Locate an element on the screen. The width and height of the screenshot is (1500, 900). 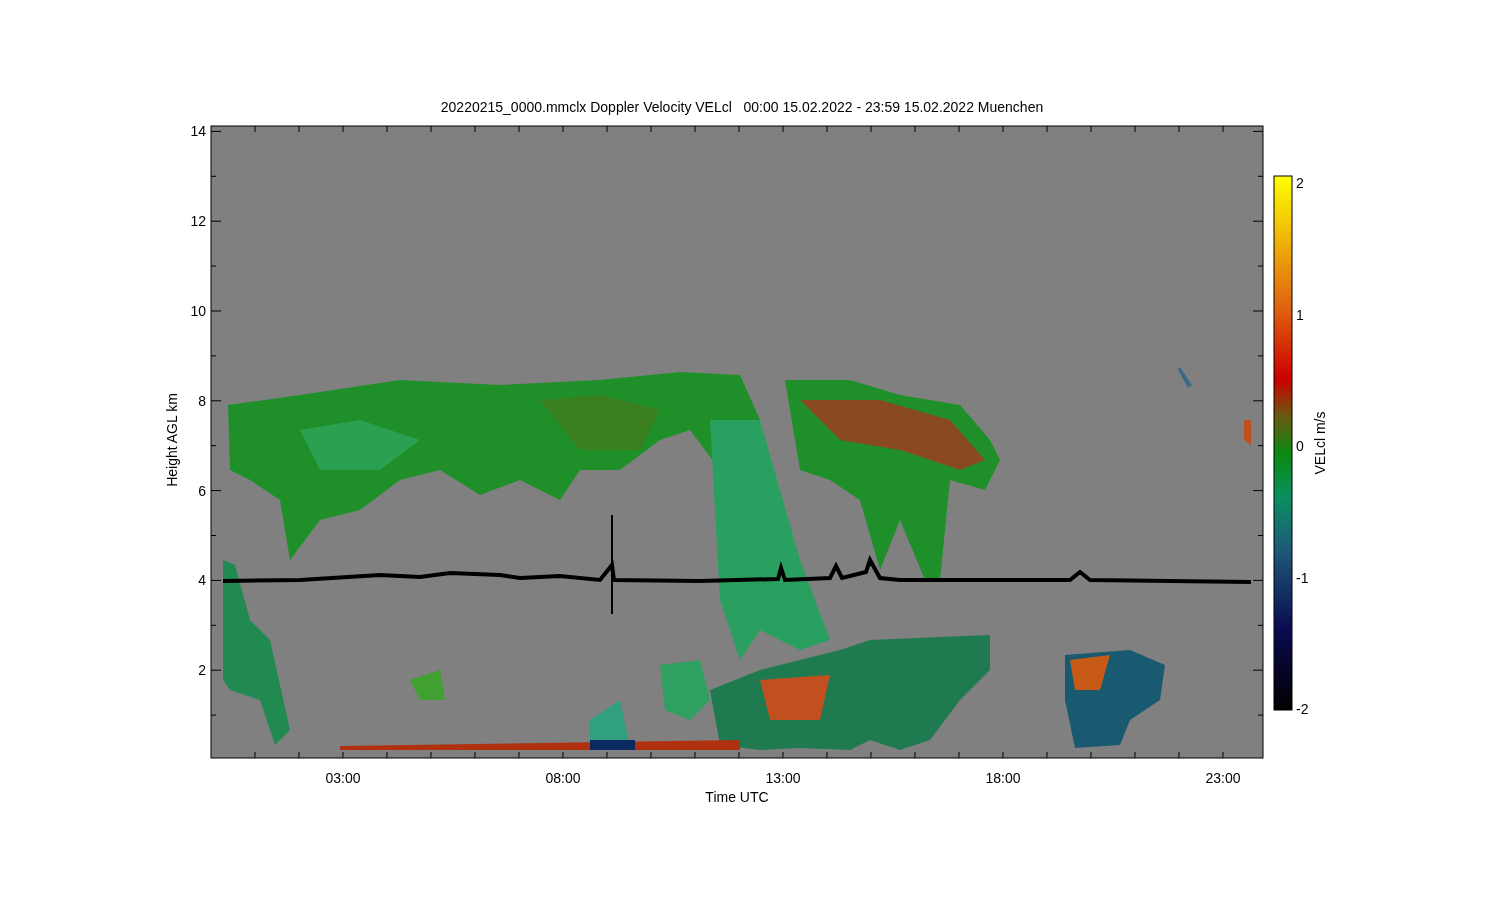
colorbar-tick-label: 1 is located at coordinates (1300, 314).